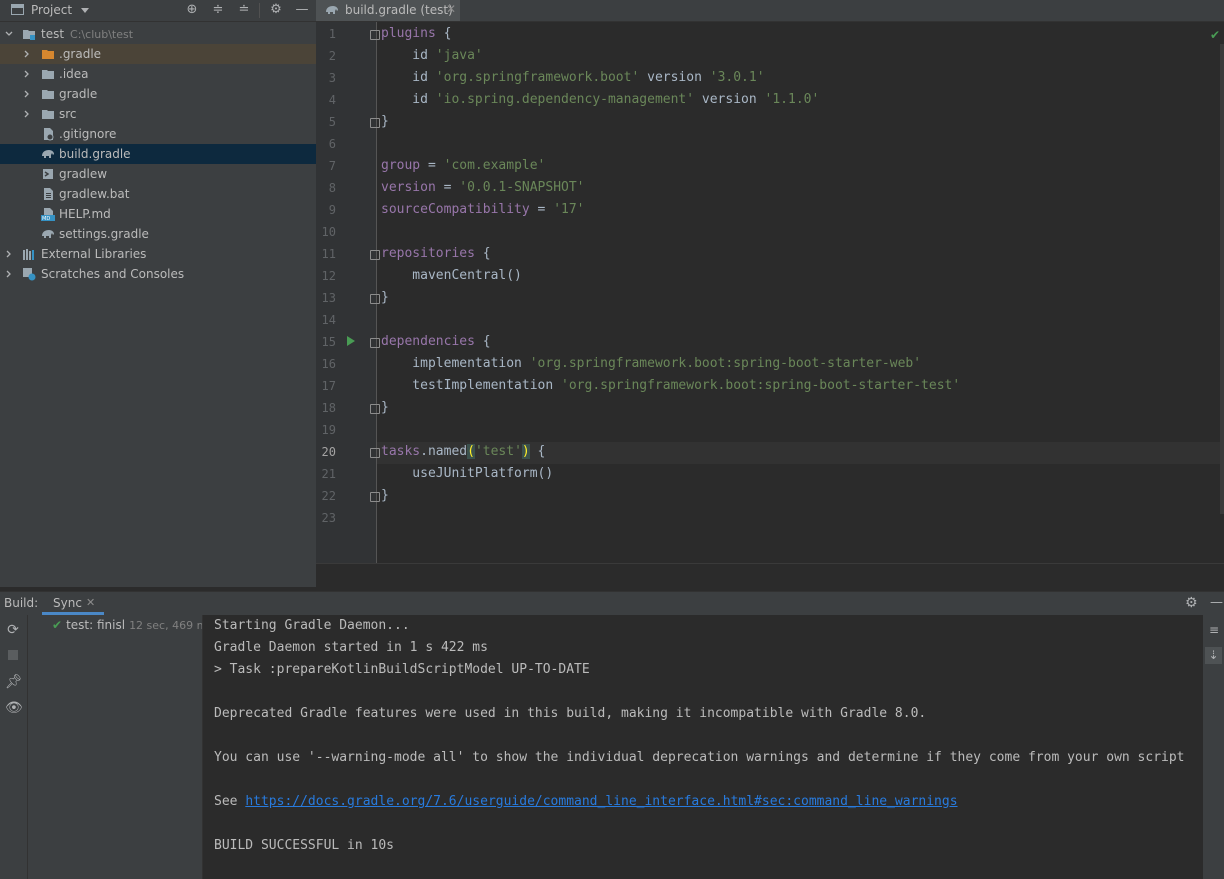 This screenshot has height=879, width=1224. I want to click on eye-icon: 👁︎, so click(14, 708).